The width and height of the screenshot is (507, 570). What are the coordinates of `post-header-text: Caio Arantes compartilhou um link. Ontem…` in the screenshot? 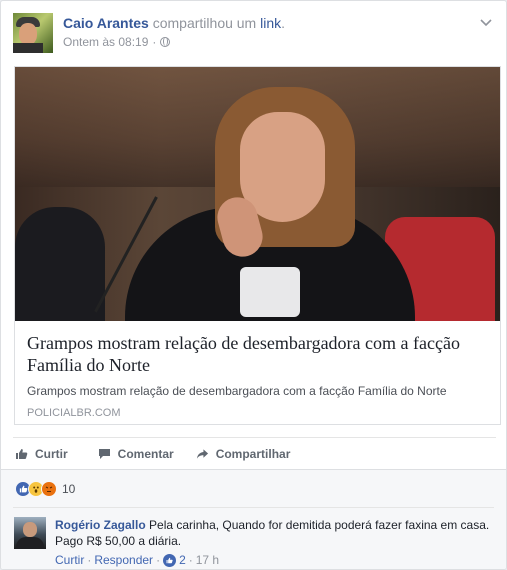 It's located at (174, 32).